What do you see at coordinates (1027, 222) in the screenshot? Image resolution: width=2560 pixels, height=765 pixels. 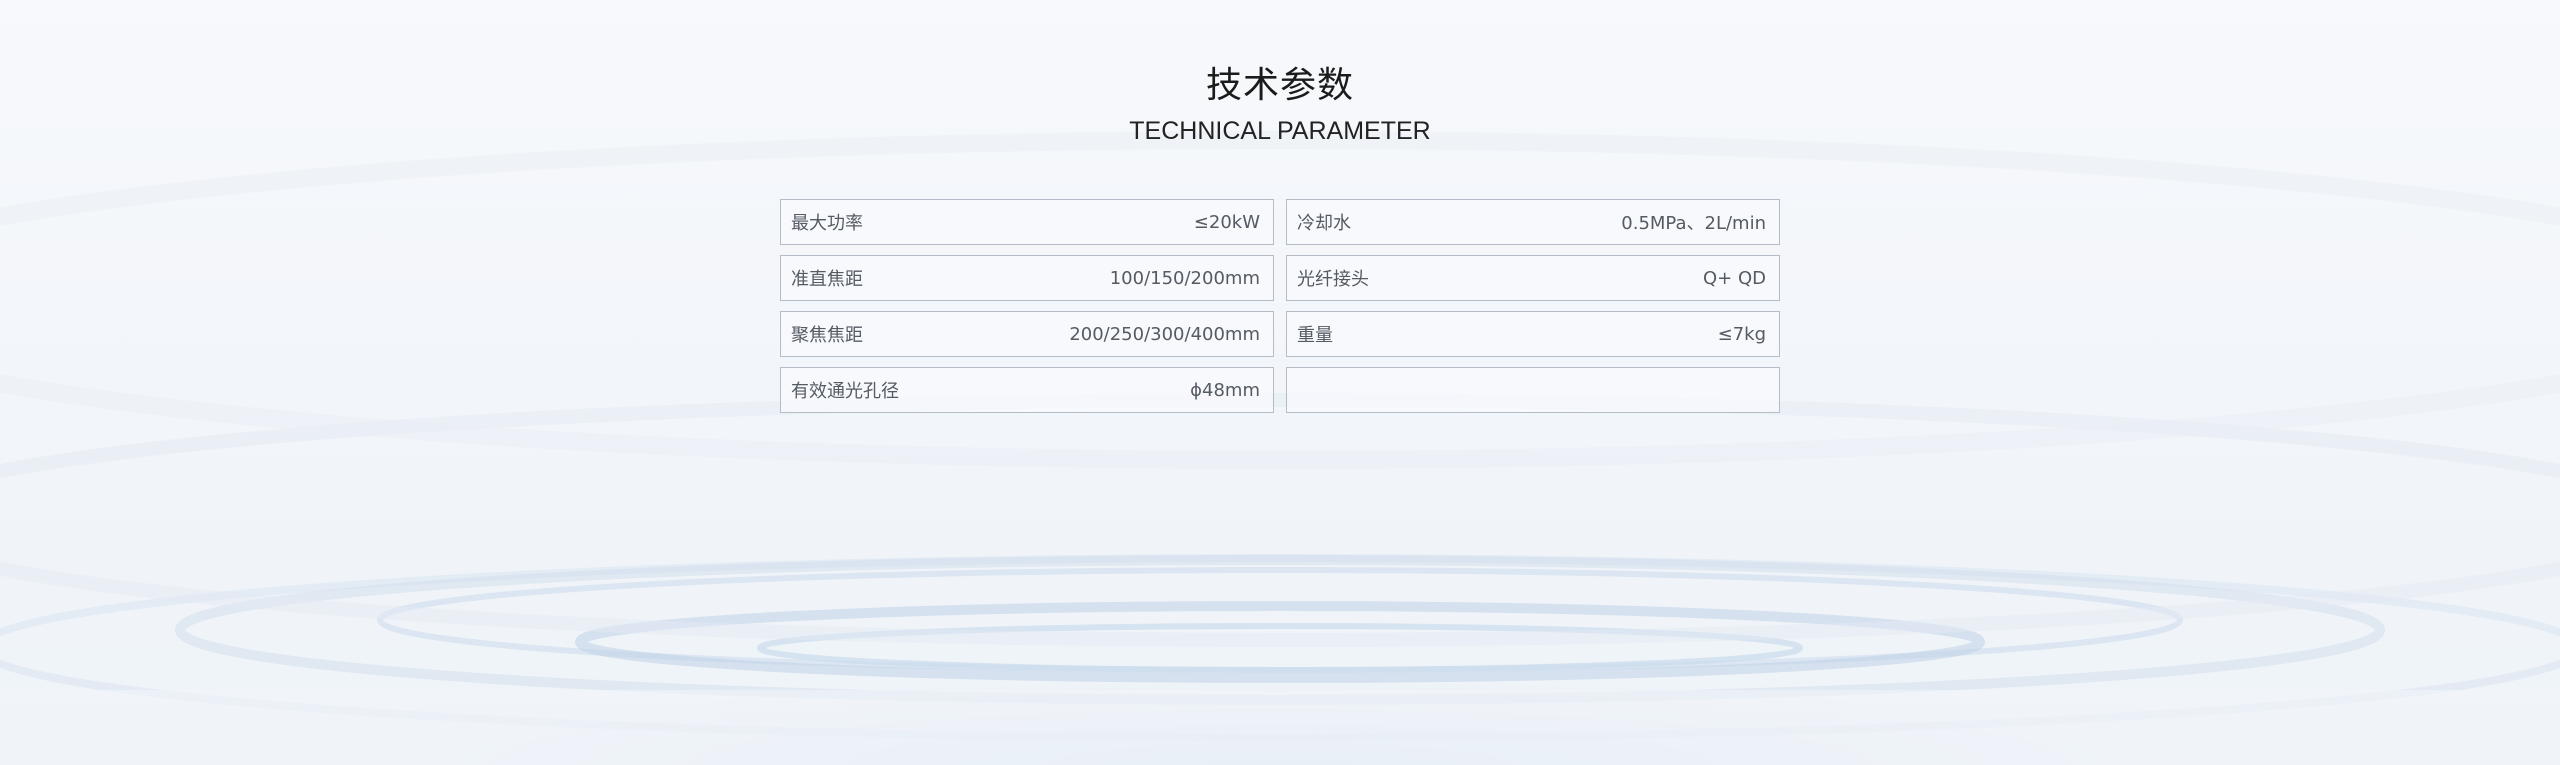 I see `param-cell: 最大功率 ≤20kW` at bounding box center [1027, 222].